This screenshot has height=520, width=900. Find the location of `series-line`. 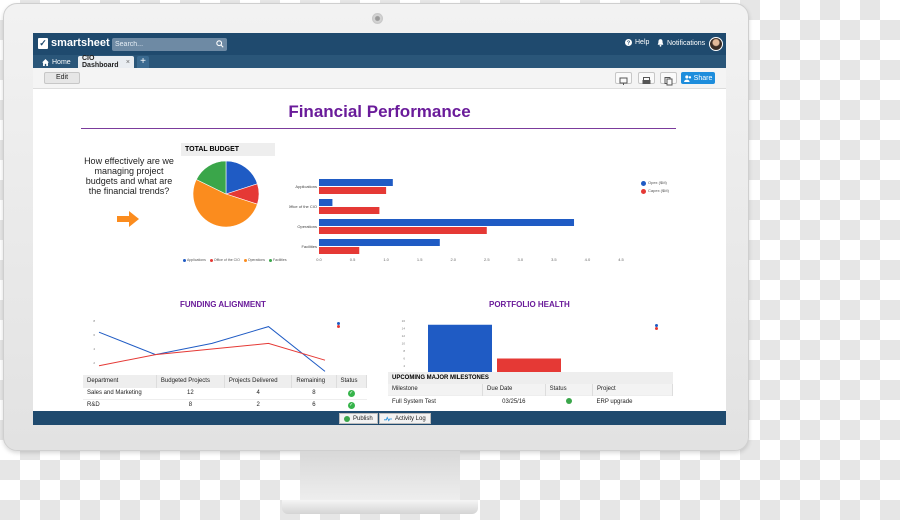

series-line is located at coordinates (212, 354).